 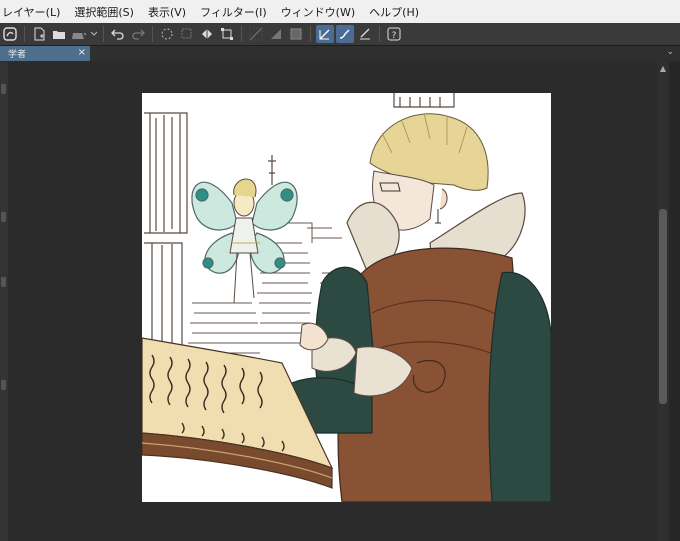 What do you see at coordinates (17, 55) in the screenshot?
I see `tab-title: 学者` at bounding box center [17, 55].